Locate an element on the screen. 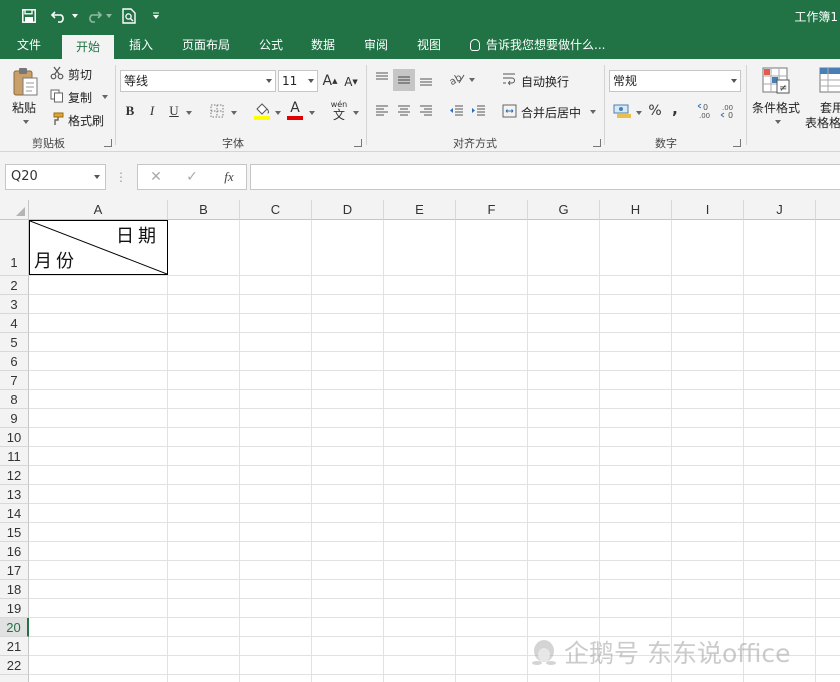  format-painter-icon is located at coordinates (57, 119).